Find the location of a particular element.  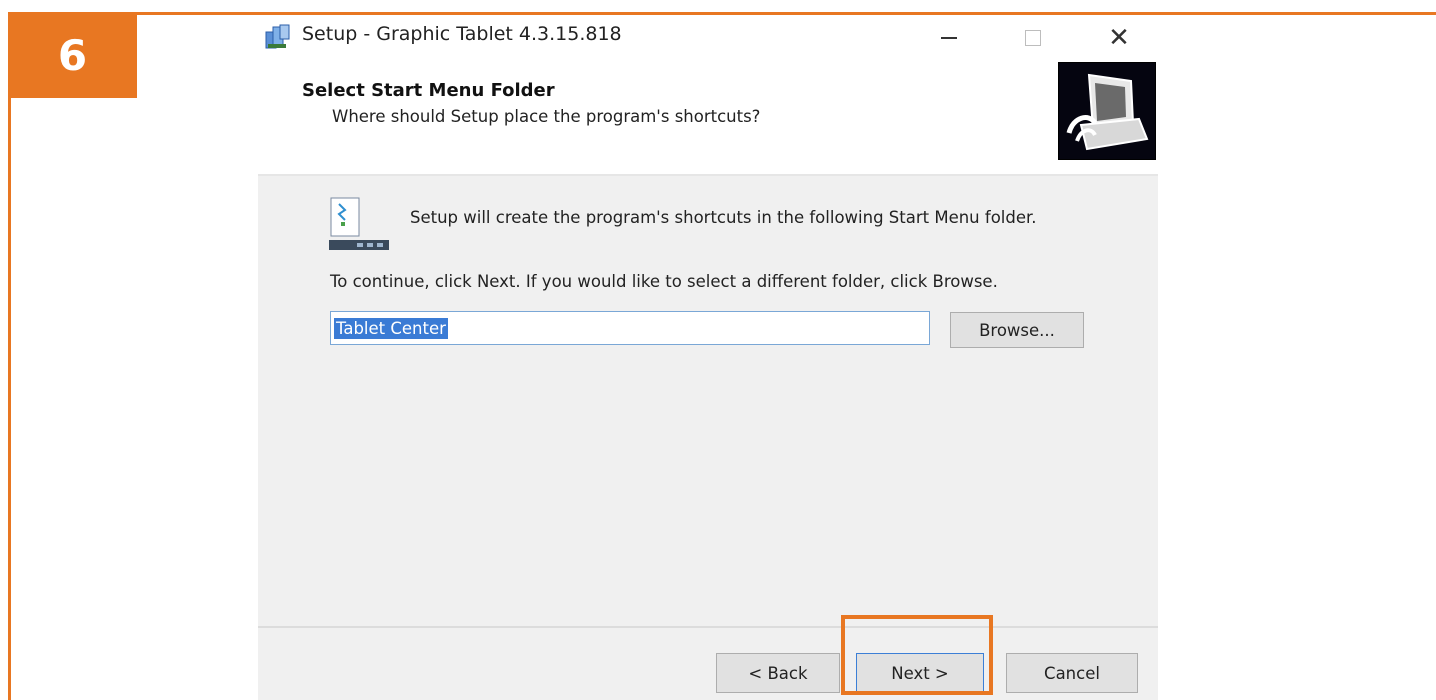

maximize-button is located at coordinates (1033, 38).